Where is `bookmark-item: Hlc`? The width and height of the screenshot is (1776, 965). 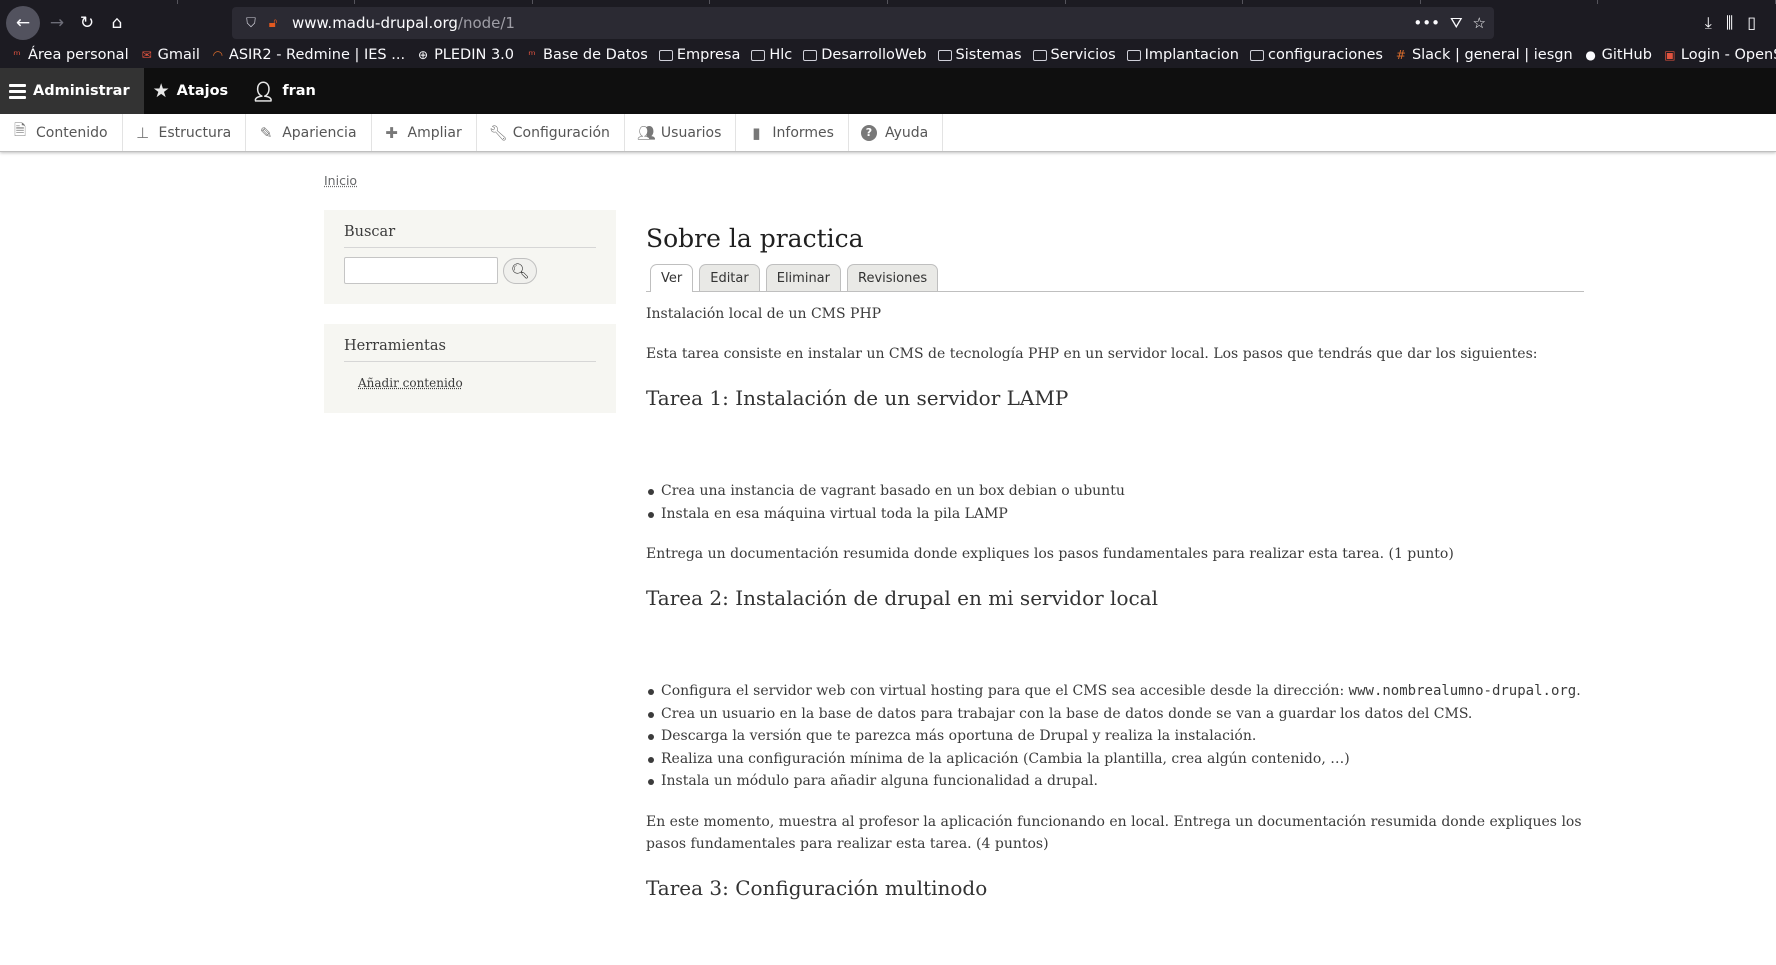
bookmark-item: Hlc is located at coordinates (771, 55).